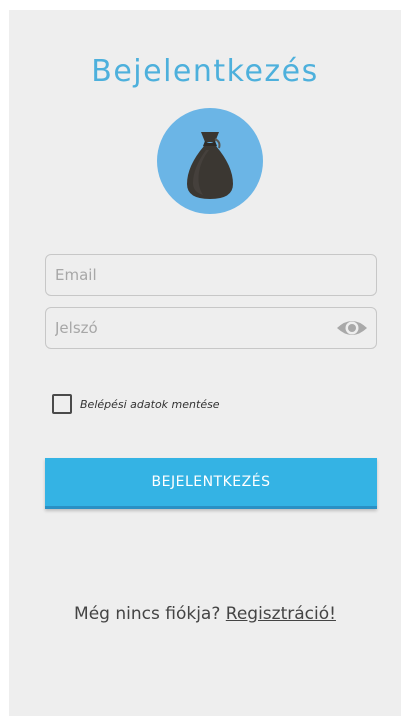  I want to click on register-prompt: Még nincs fiókja? Regisztráció!, so click(205, 614).